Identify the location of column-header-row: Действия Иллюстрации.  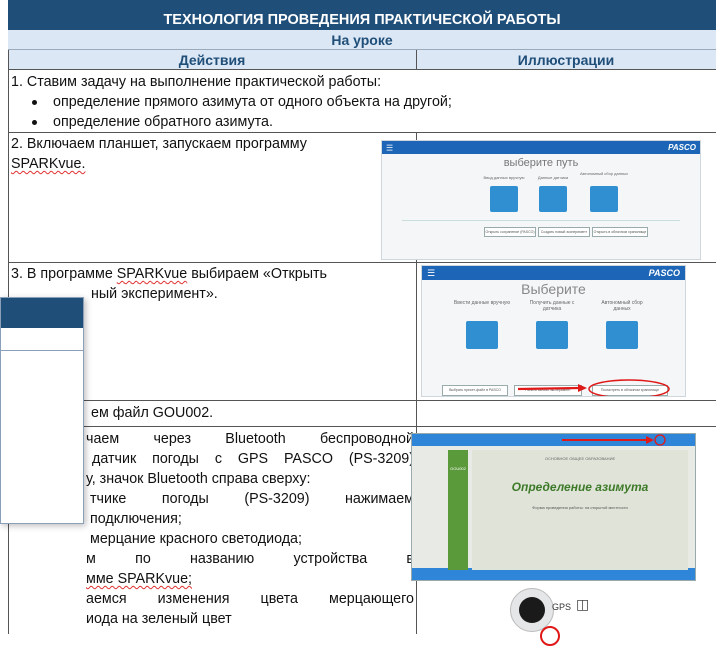
(362, 60).